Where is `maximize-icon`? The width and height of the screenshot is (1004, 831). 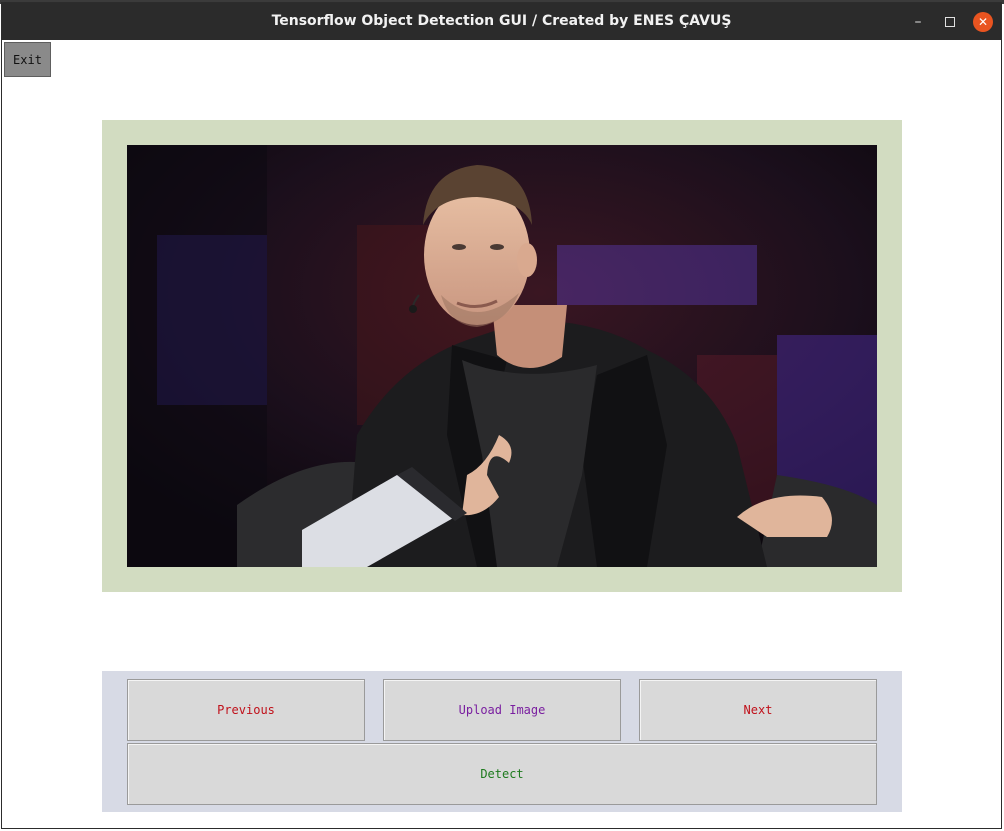
maximize-icon is located at coordinates (950, 22).